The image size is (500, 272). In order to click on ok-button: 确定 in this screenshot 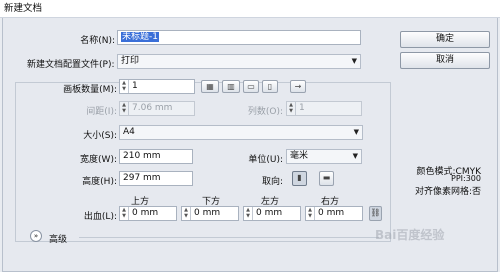, I will do `click(445, 39)`.